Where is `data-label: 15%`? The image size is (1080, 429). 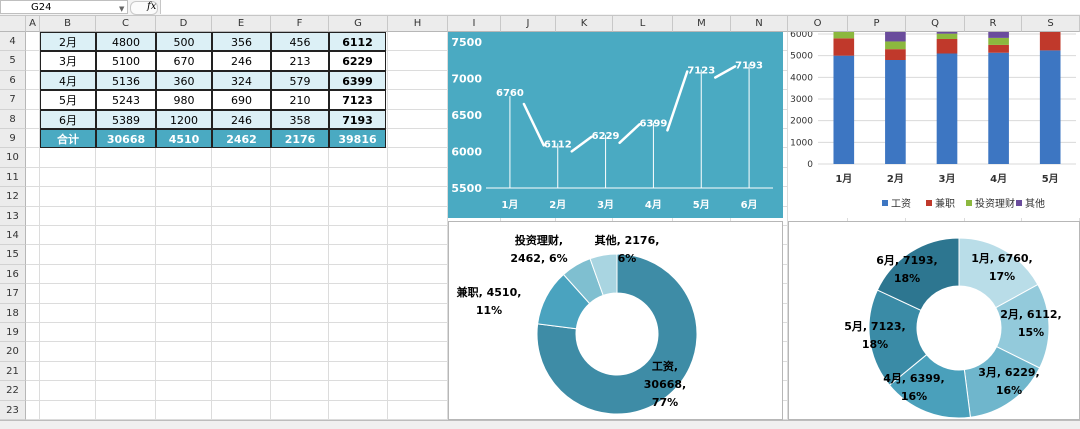
data-label: 15% is located at coordinates (1031, 332).